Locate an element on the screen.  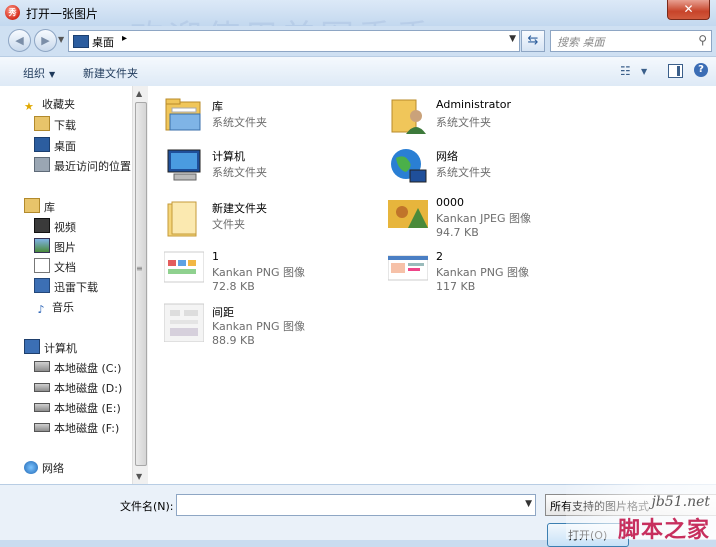
download-folder-icon is located at coordinates (42, 123).